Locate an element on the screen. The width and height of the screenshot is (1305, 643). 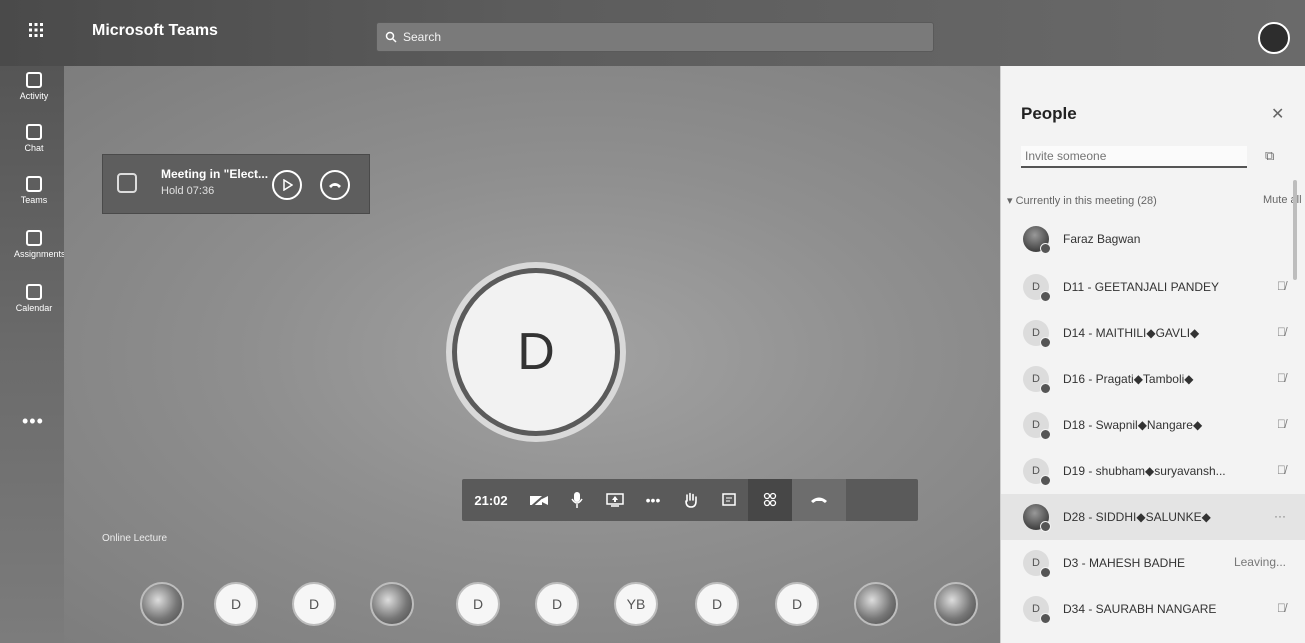
rail-item-calendar: Calendar is located at coordinates (34, 304).